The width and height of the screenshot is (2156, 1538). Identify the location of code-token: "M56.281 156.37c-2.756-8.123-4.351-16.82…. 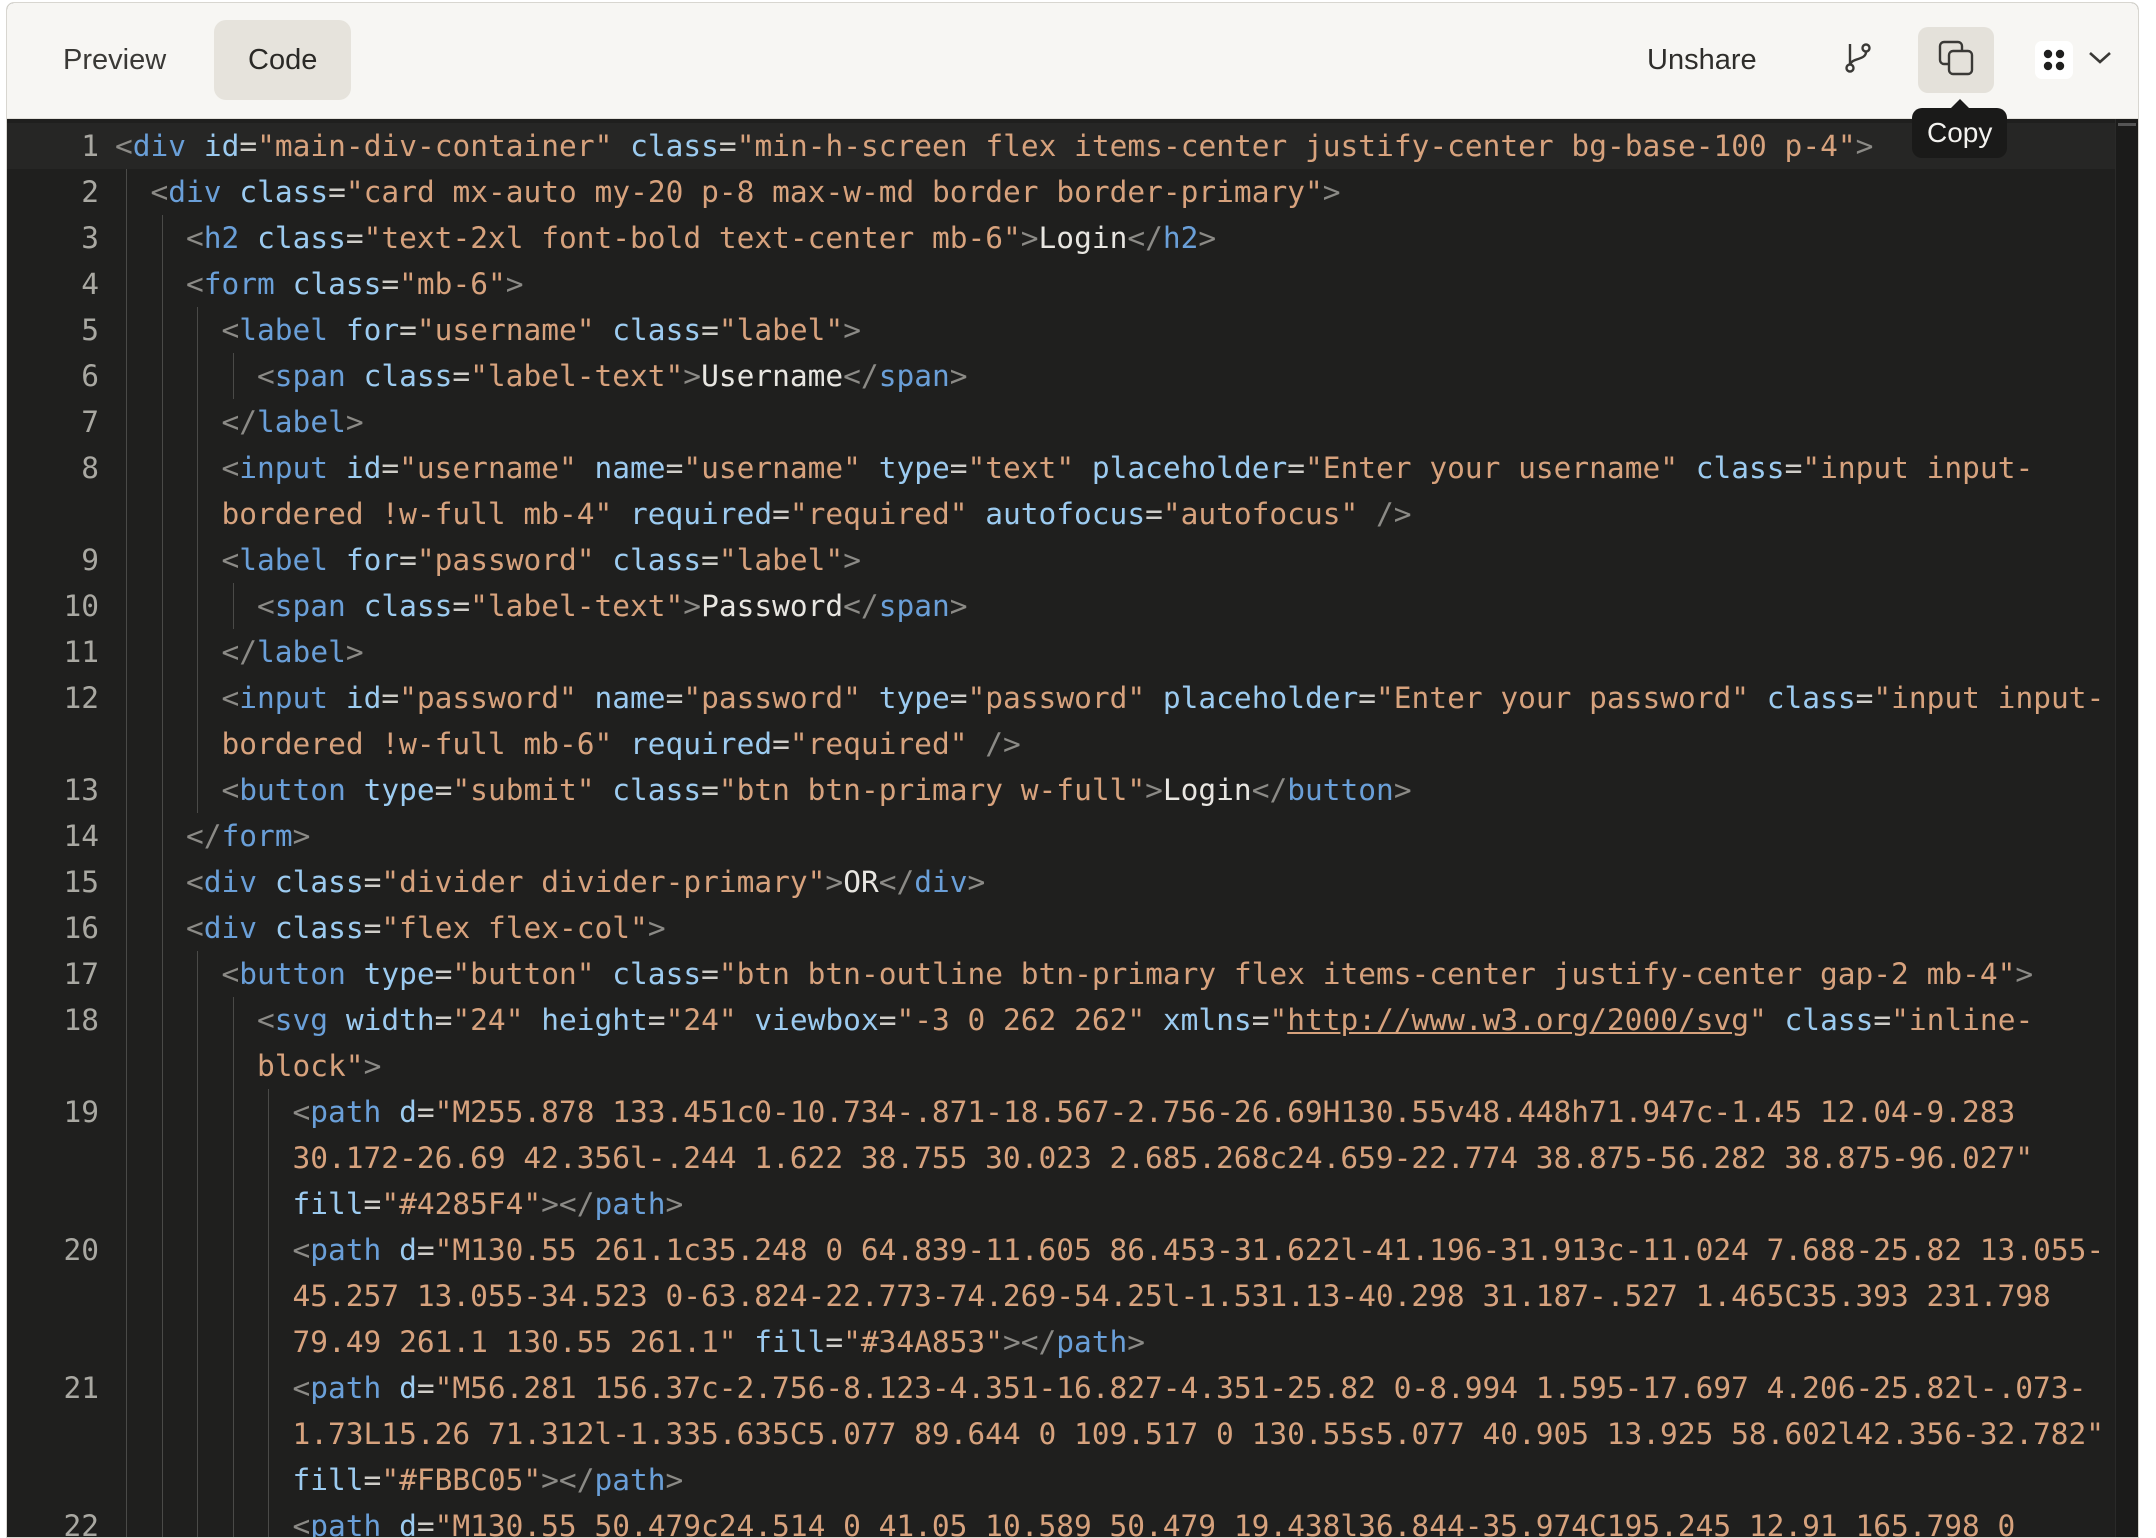
(1198, 1411).